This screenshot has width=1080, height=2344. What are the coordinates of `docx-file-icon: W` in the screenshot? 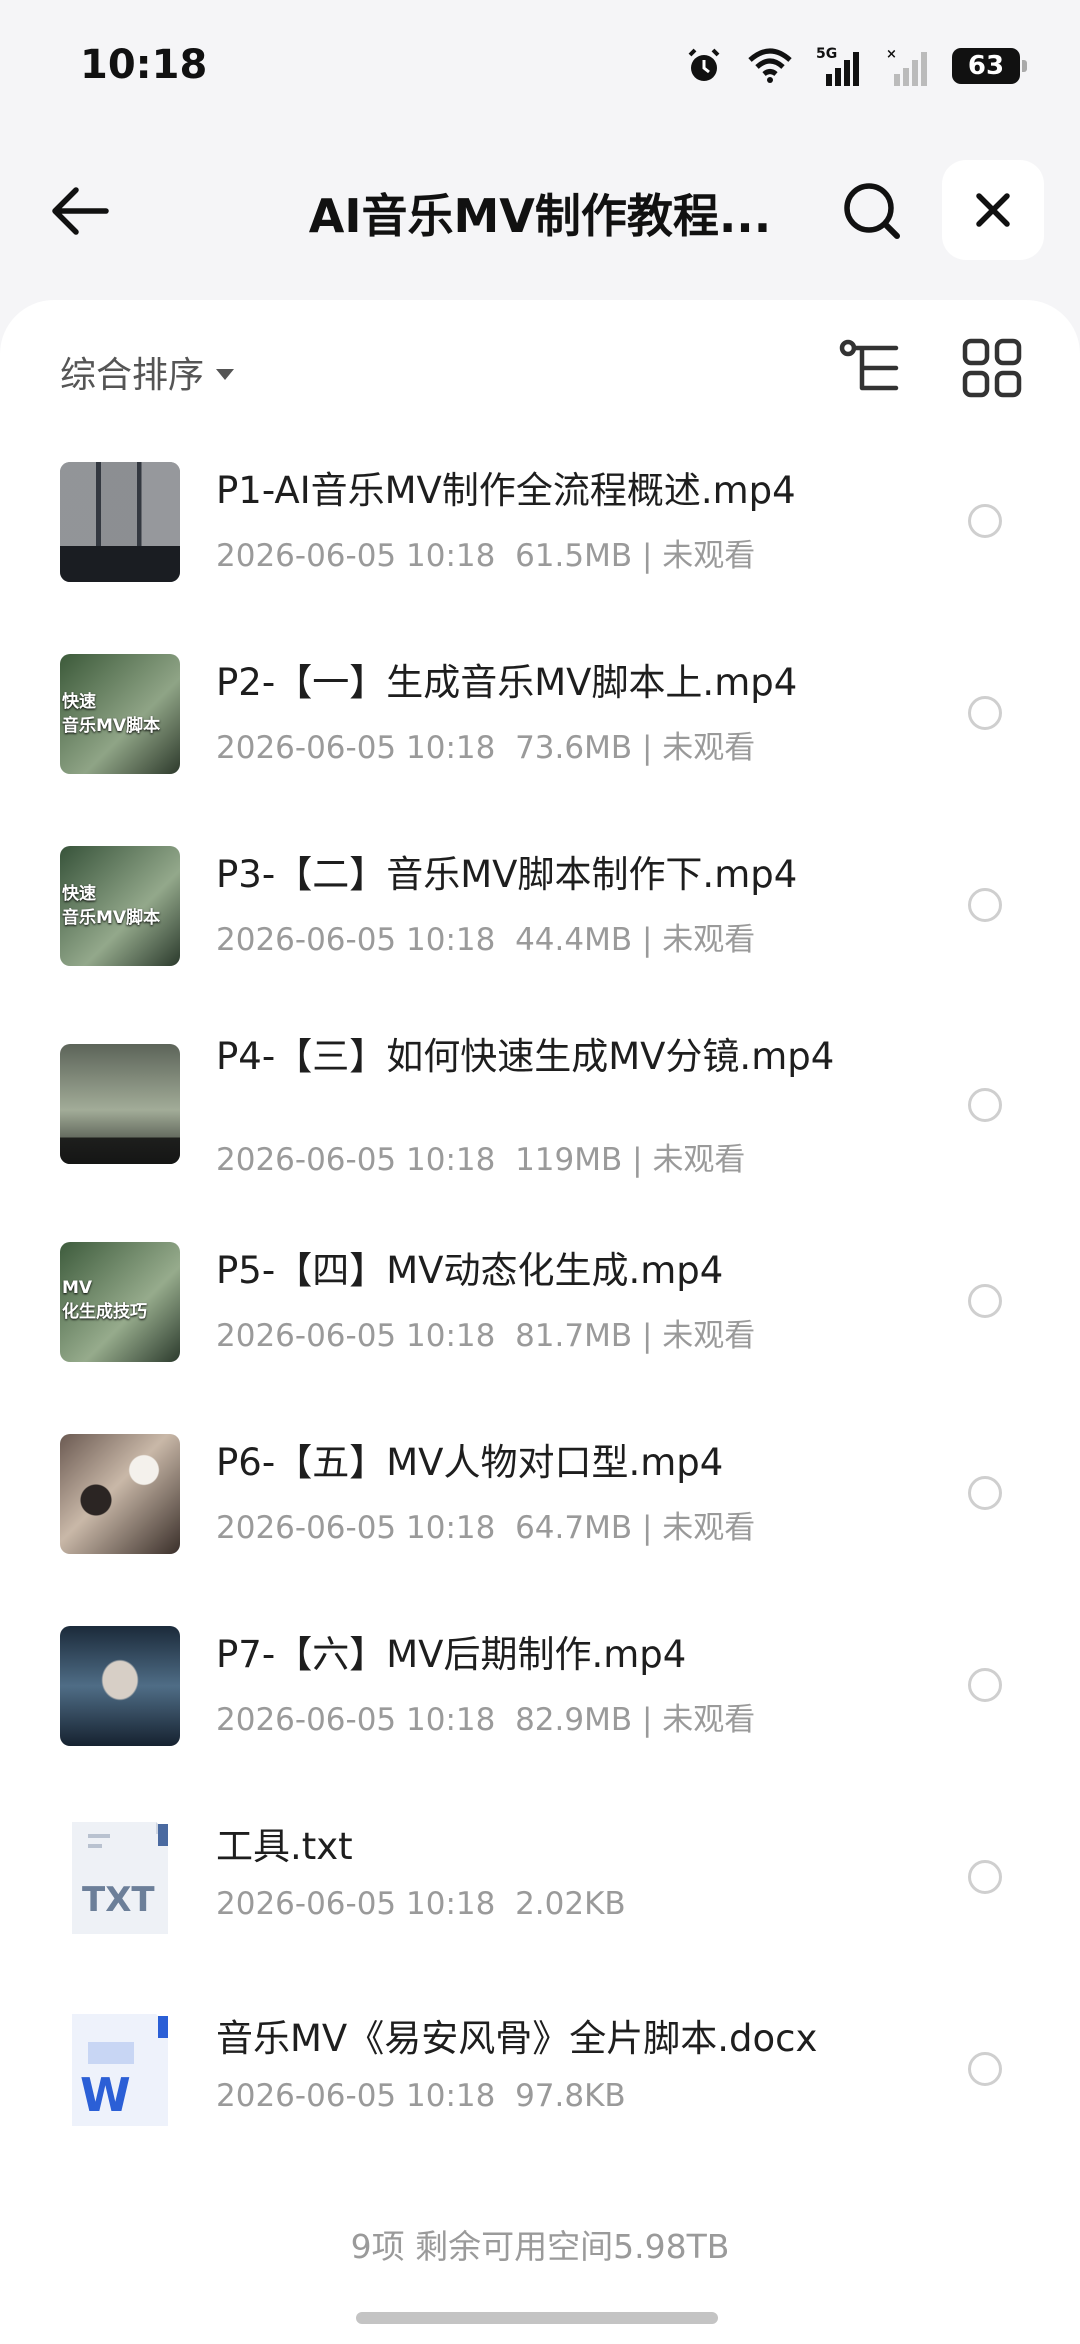 It's located at (120, 2070).